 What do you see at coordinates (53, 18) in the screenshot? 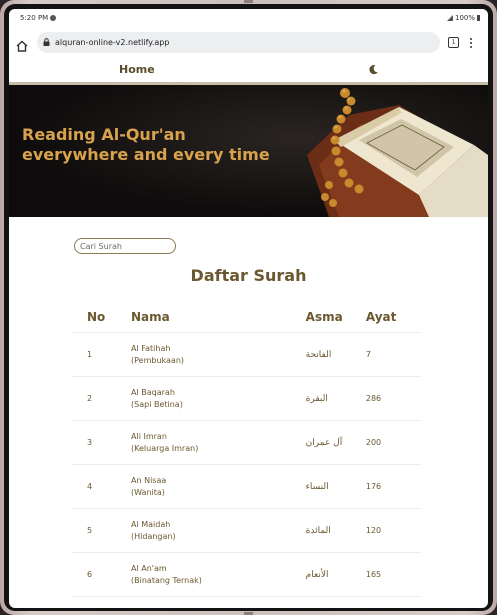
I see `notification-icon` at bounding box center [53, 18].